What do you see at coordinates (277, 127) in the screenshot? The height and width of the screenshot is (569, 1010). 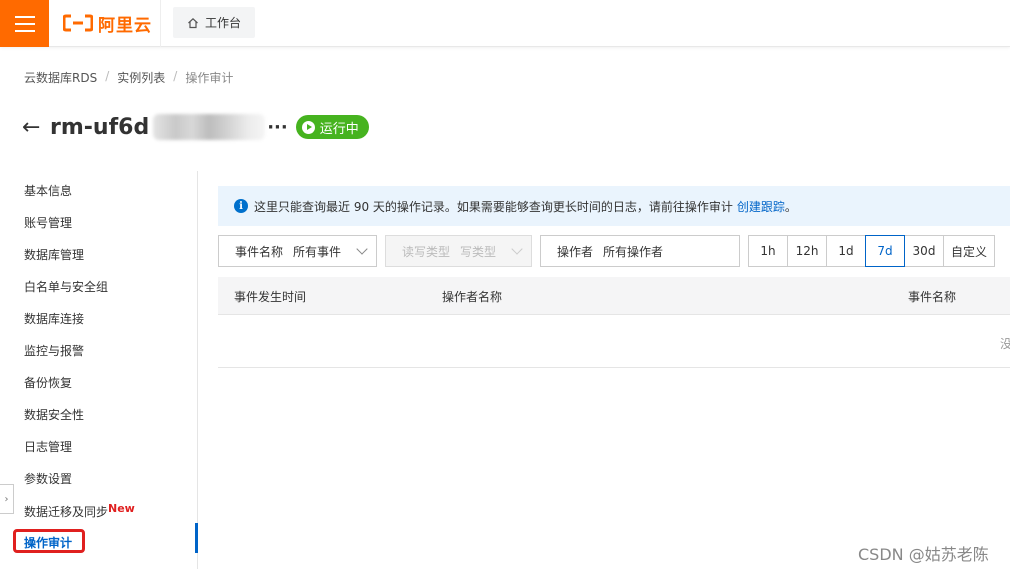 I see `instance-name-ellipsis: ···` at bounding box center [277, 127].